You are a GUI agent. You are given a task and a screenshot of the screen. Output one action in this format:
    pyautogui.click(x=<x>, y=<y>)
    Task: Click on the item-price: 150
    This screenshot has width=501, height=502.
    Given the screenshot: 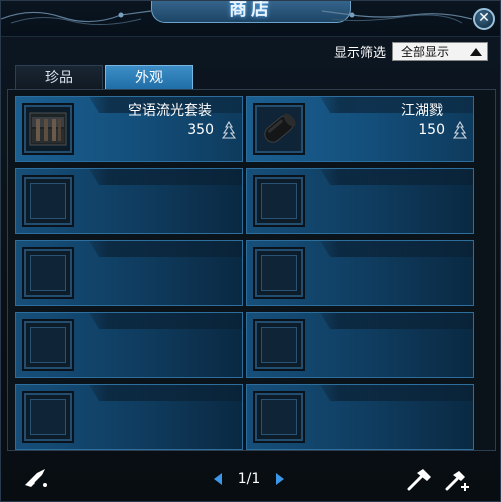 What is the action you would take?
    pyautogui.click(x=431, y=130)
    